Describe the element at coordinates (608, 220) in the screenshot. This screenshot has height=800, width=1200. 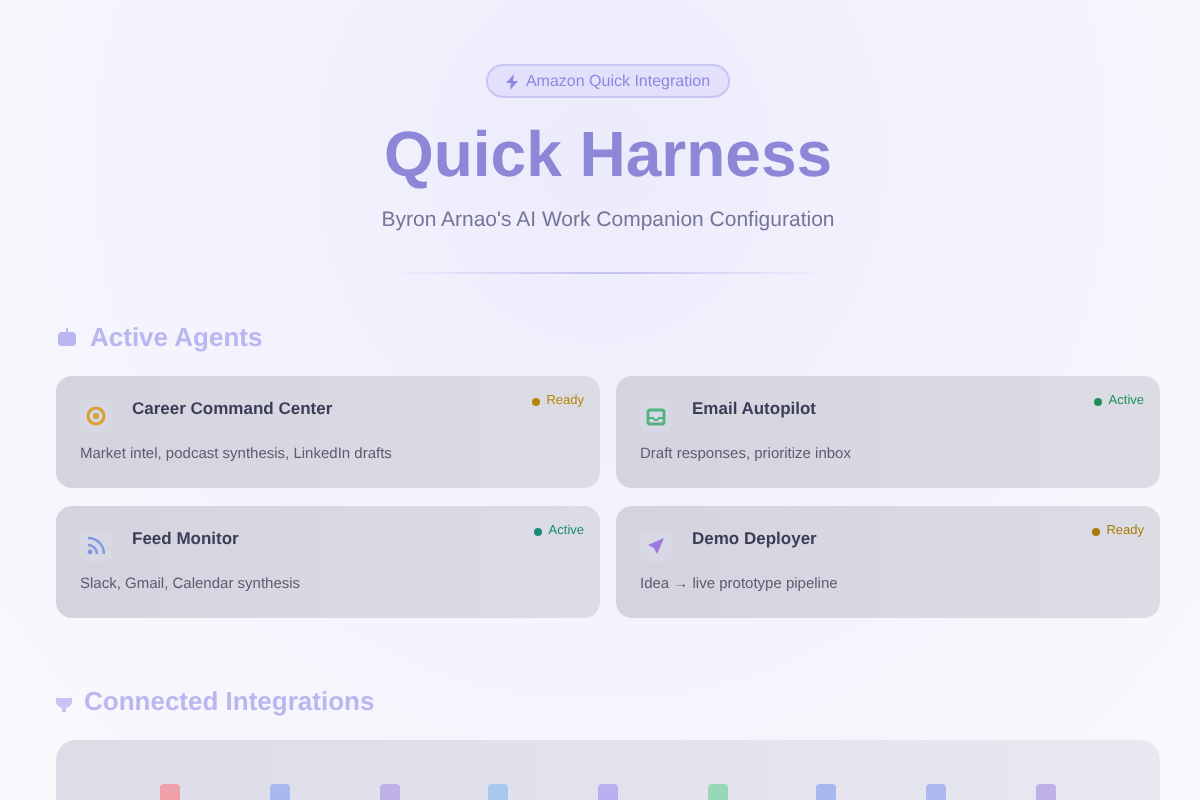
I see `page-subtitle: Byron Arnao's AI Work Companion Configuration` at that location.